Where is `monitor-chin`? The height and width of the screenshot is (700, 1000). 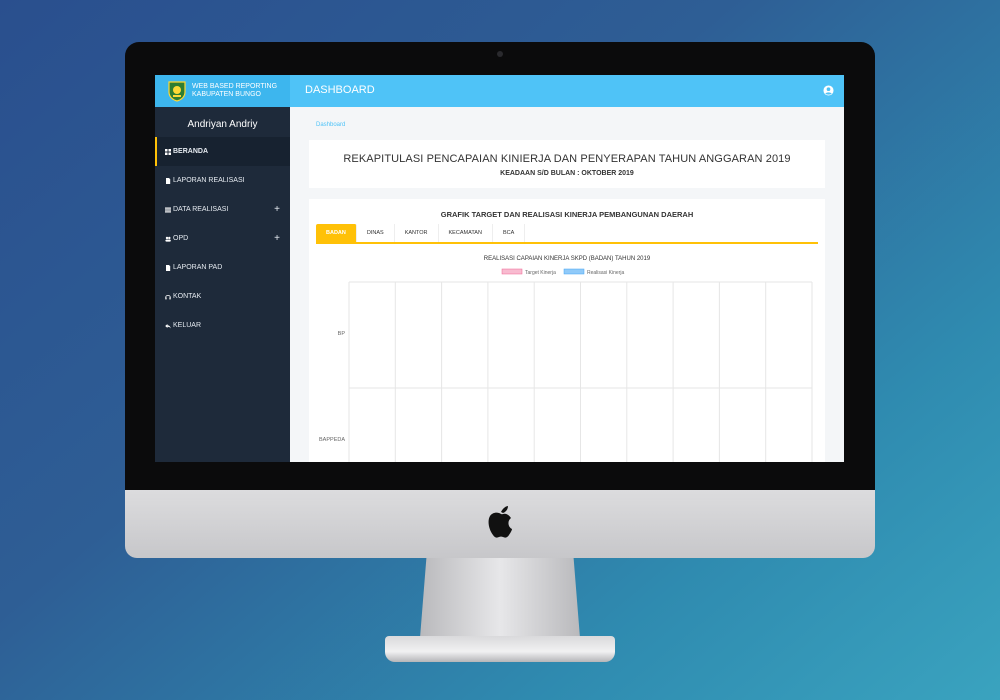 monitor-chin is located at coordinates (500, 524).